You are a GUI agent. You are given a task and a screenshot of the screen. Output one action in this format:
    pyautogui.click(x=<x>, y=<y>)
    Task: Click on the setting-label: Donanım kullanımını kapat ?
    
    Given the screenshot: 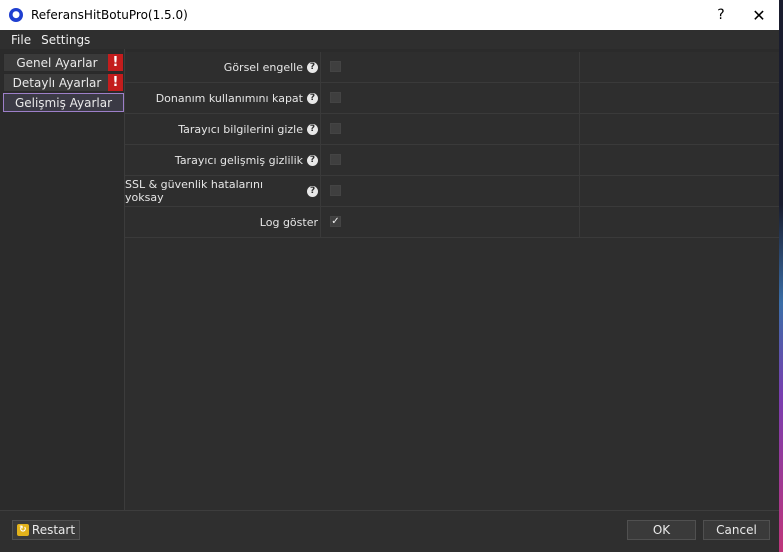 What is the action you would take?
    pyautogui.click(x=221, y=98)
    